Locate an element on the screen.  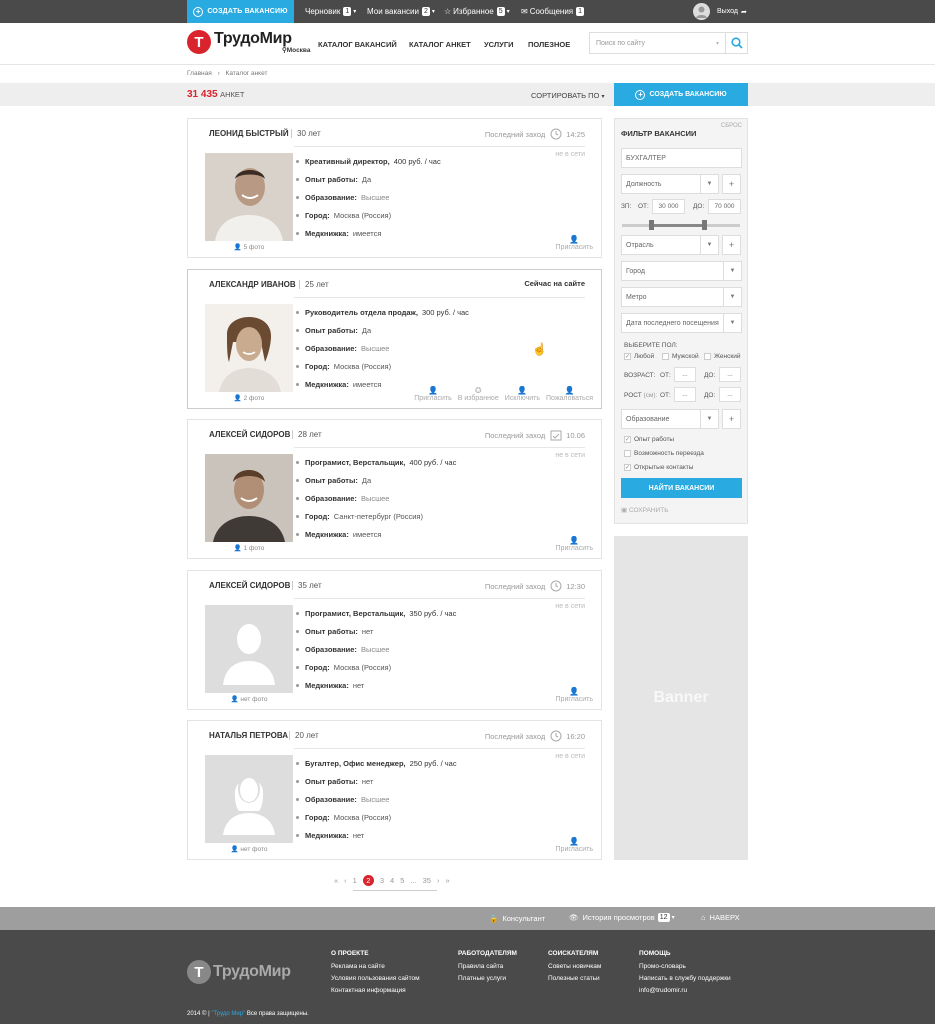
last-visit-select: Дата последнего посещения ▼ is located at coordinates (681, 323).